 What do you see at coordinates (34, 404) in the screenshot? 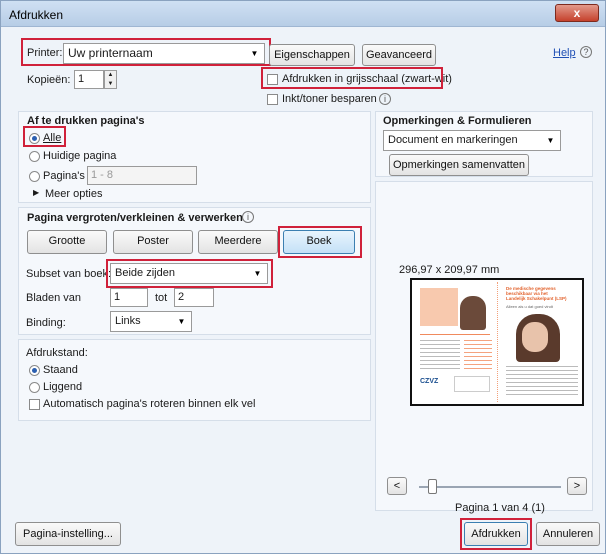
I see `auto-rotate-checkbox` at bounding box center [34, 404].